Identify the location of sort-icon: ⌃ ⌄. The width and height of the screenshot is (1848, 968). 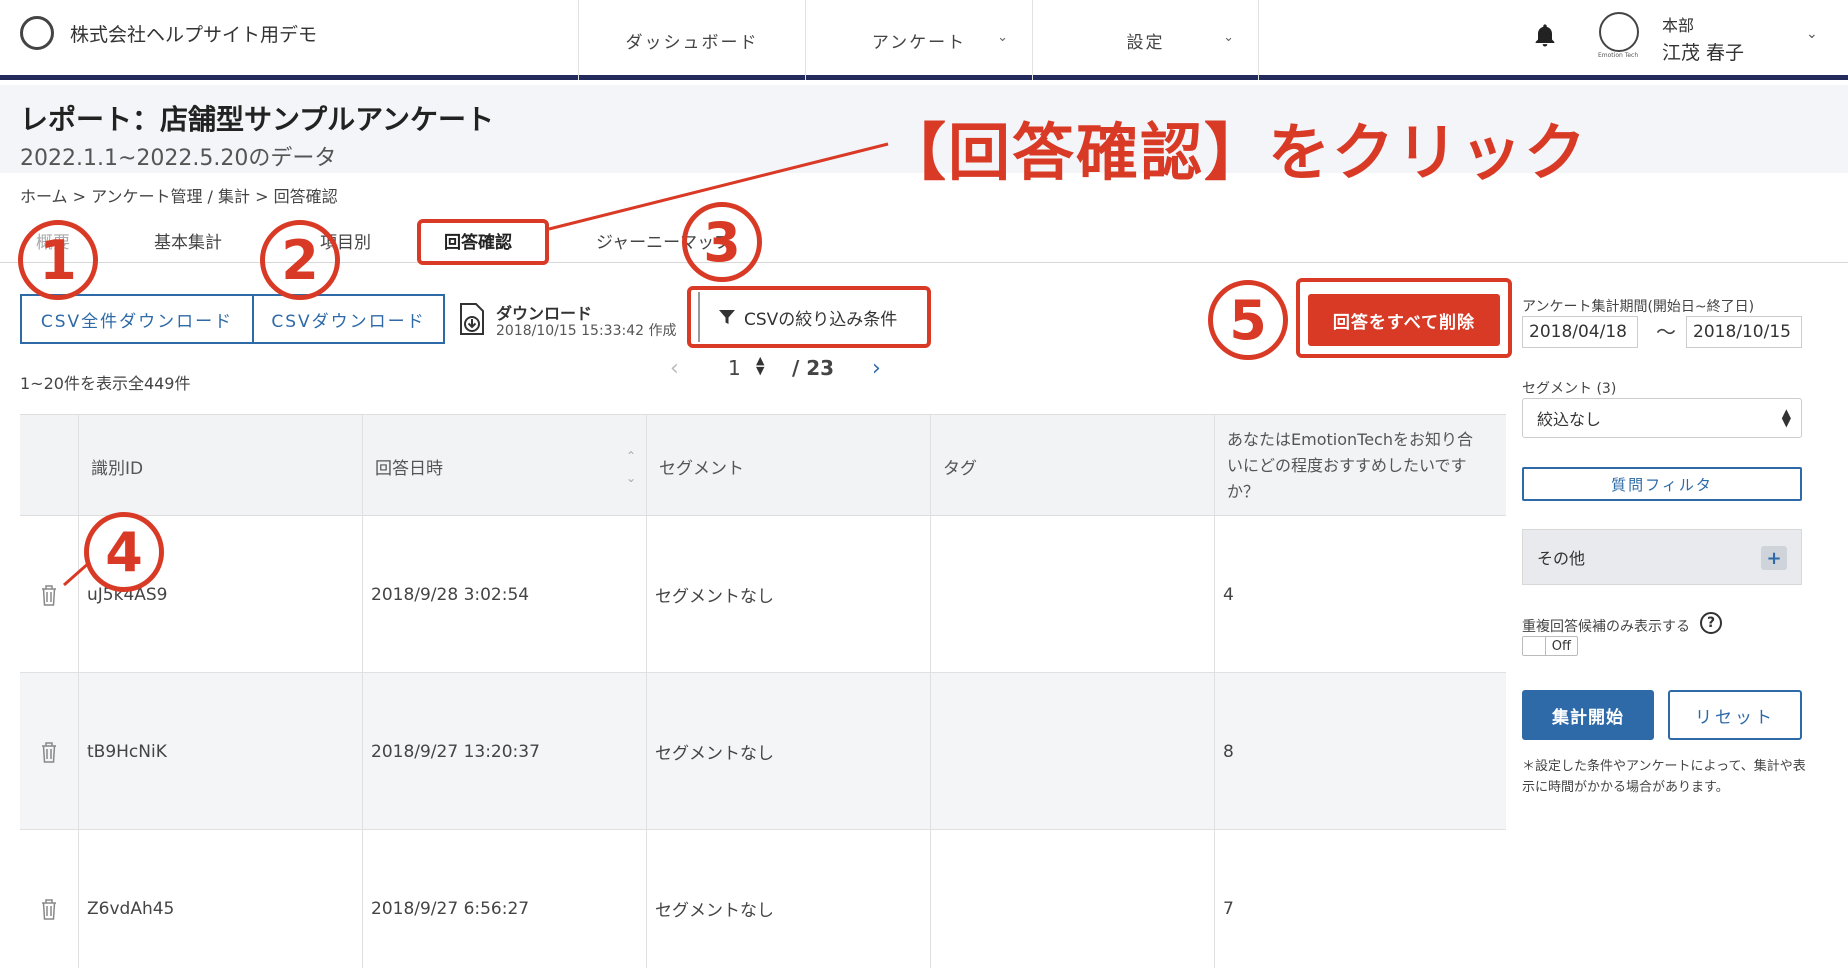
(631, 467).